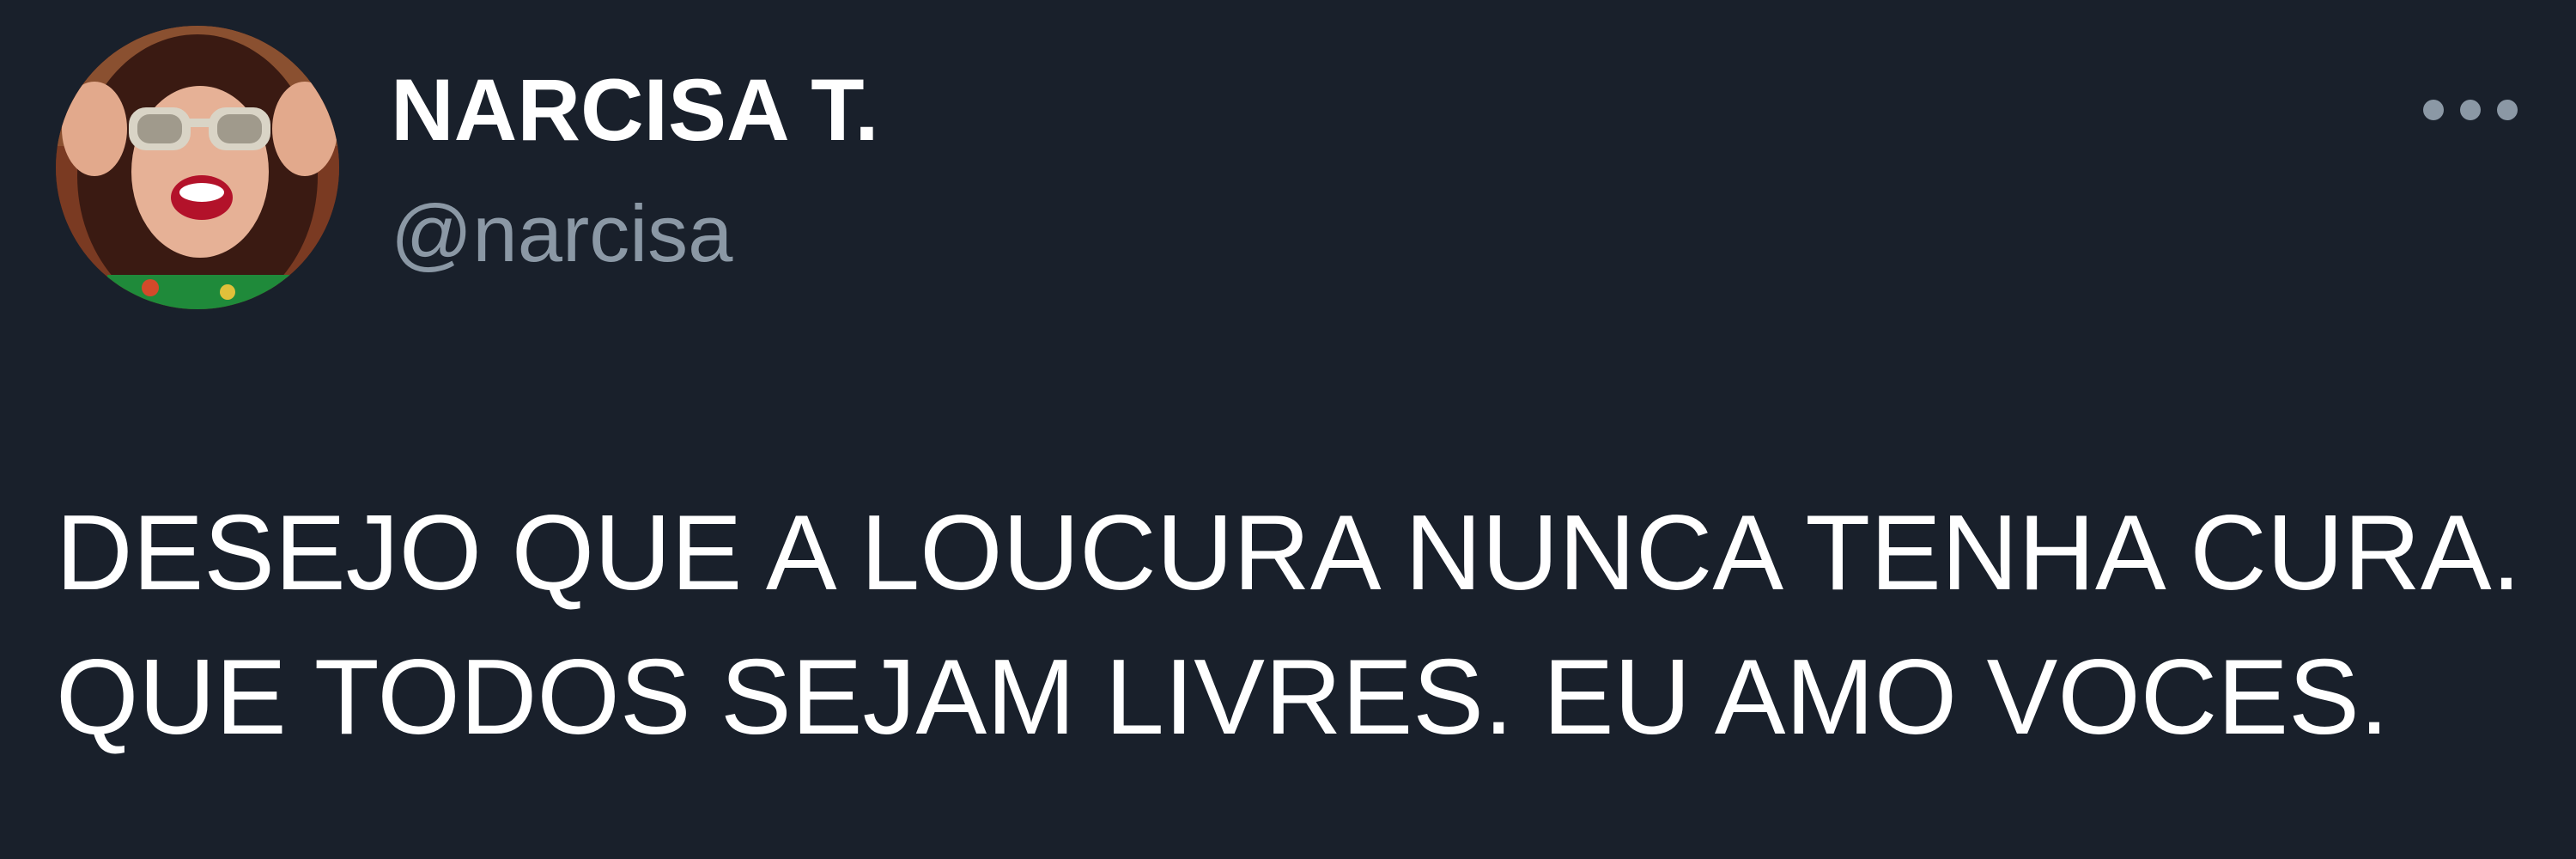 The width and height of the screenshot is (2576, 859). I want to click on tweet-text-line: QUE TODOS SEJAM LIVRES. EU AMO VOCES., so click(1223, 697).